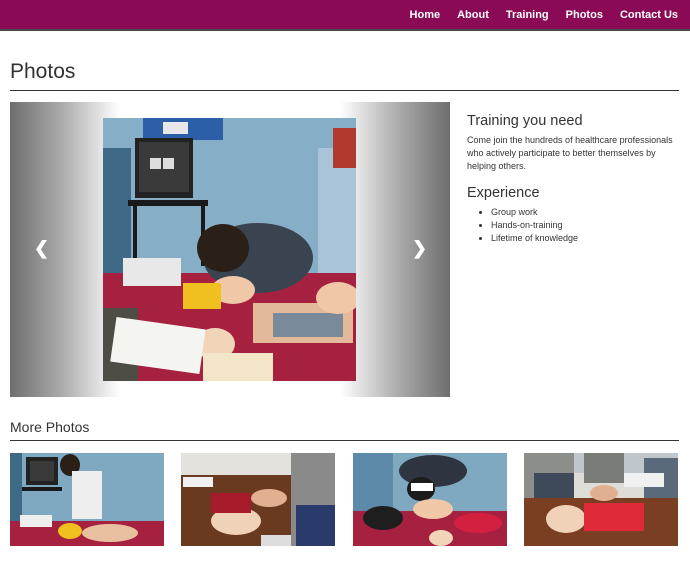  I want to click on chevron-left-icon: ❮, so click(41, 248).